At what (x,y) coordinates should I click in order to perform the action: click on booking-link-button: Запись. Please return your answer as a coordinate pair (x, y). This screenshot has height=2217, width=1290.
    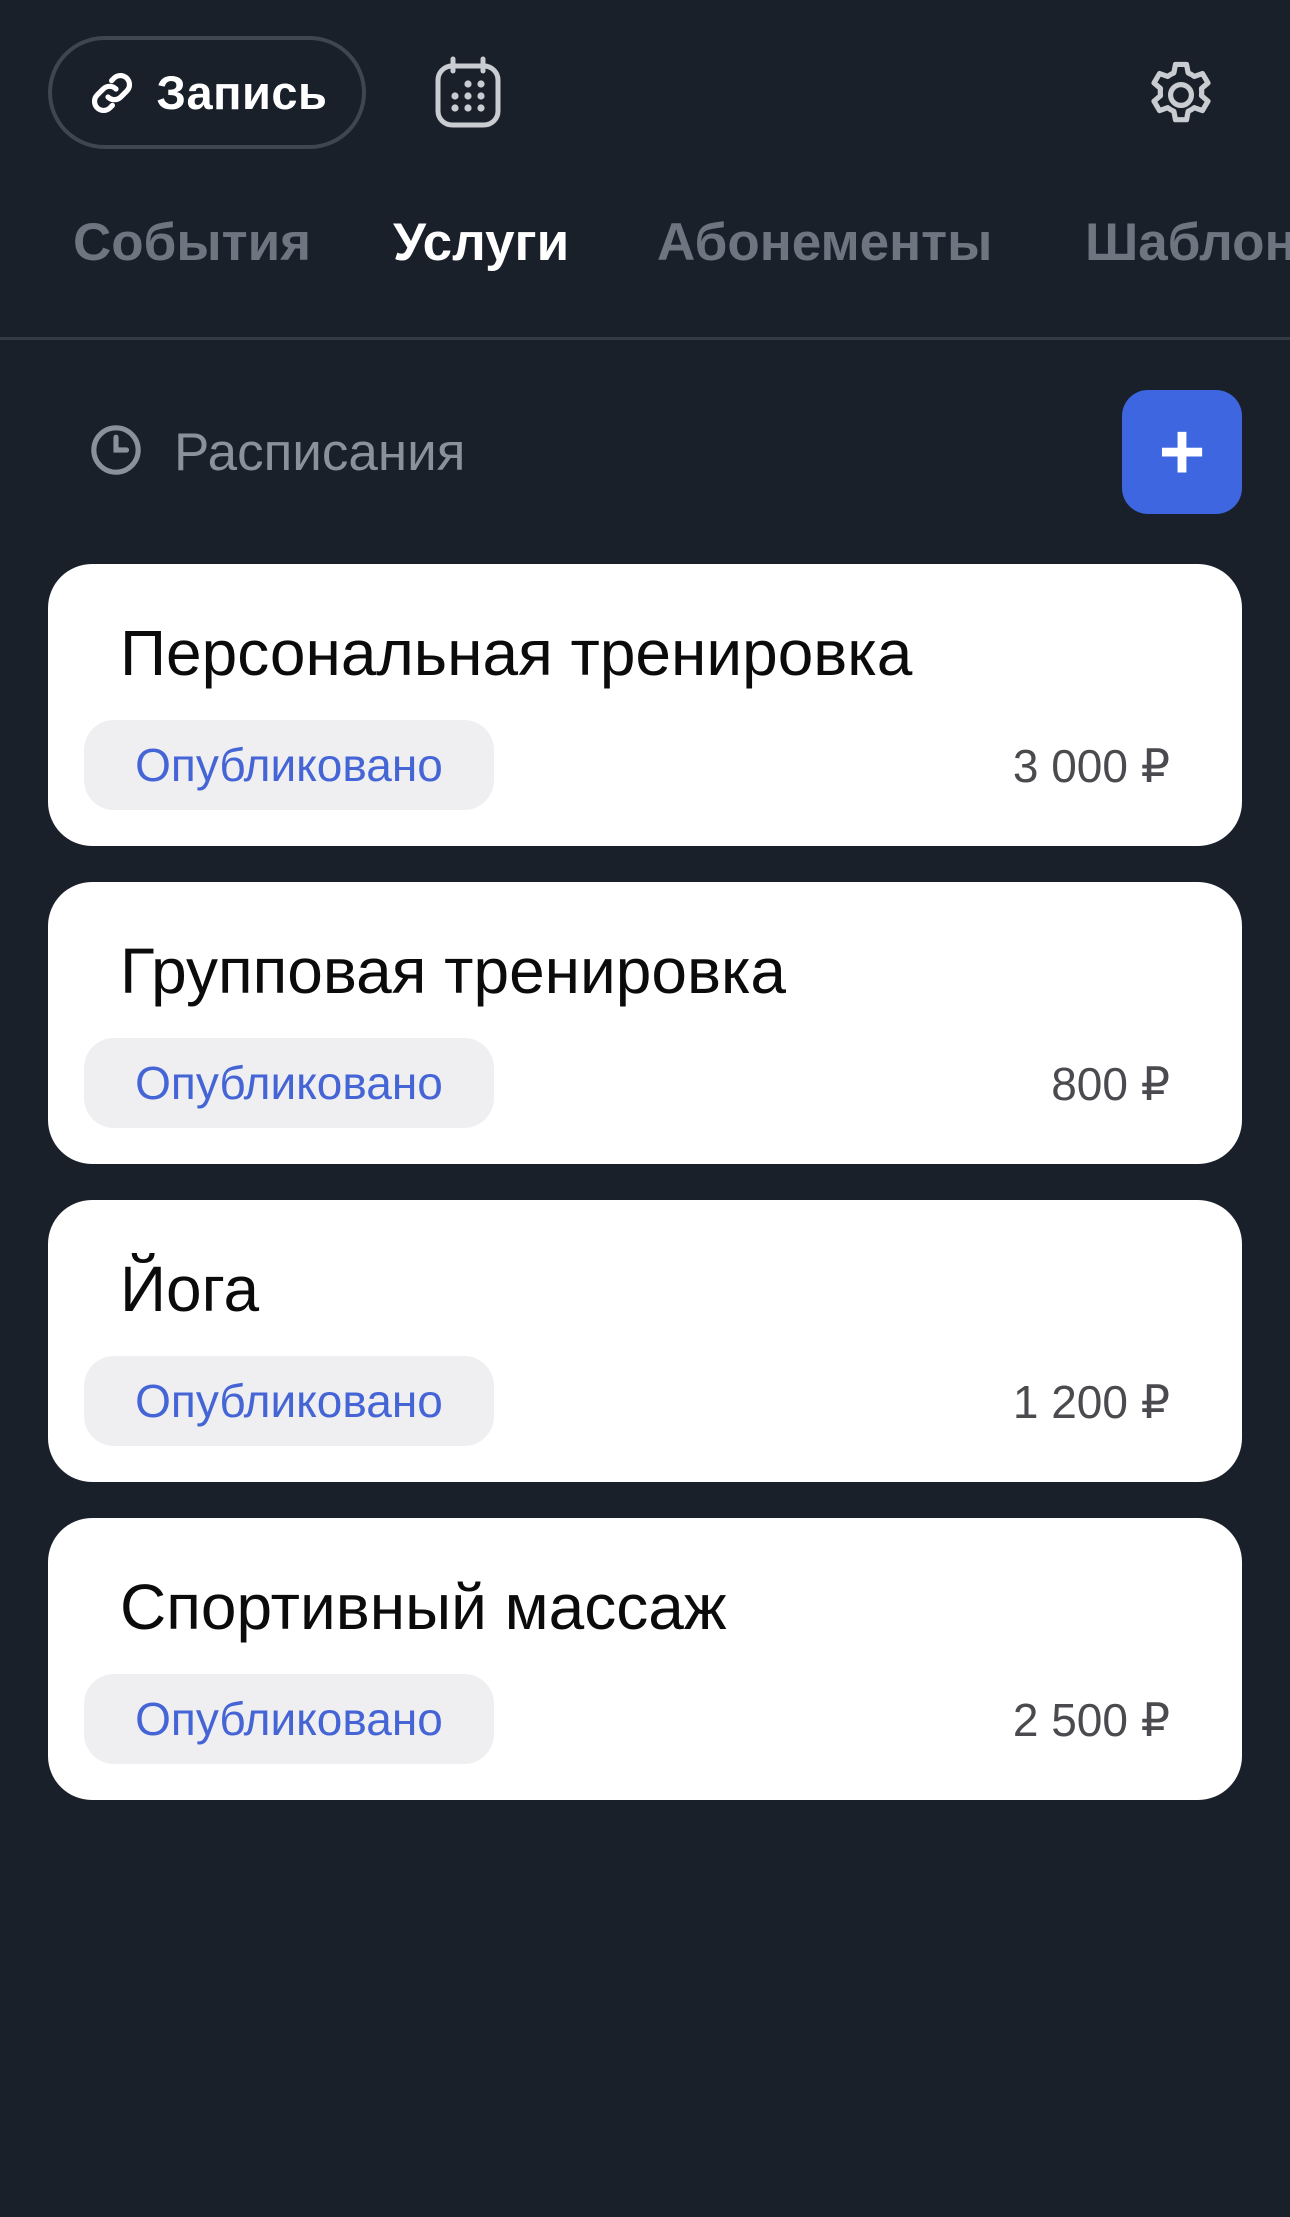
    Looking at the image, I should click on (207, 92).